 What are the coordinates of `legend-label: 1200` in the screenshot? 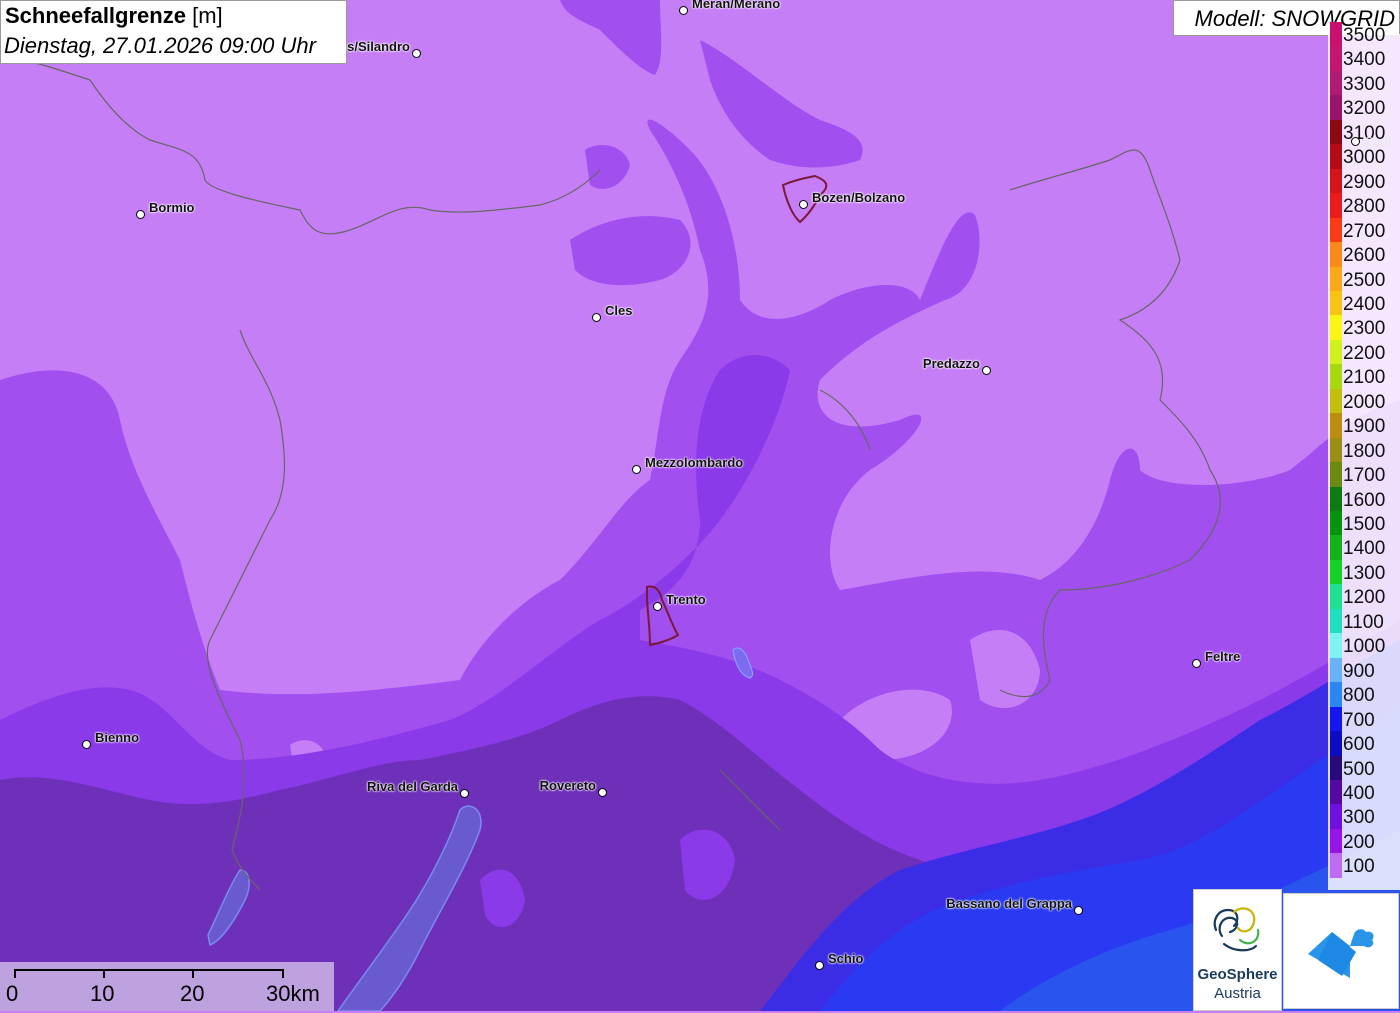 It's located at (1364, 598).